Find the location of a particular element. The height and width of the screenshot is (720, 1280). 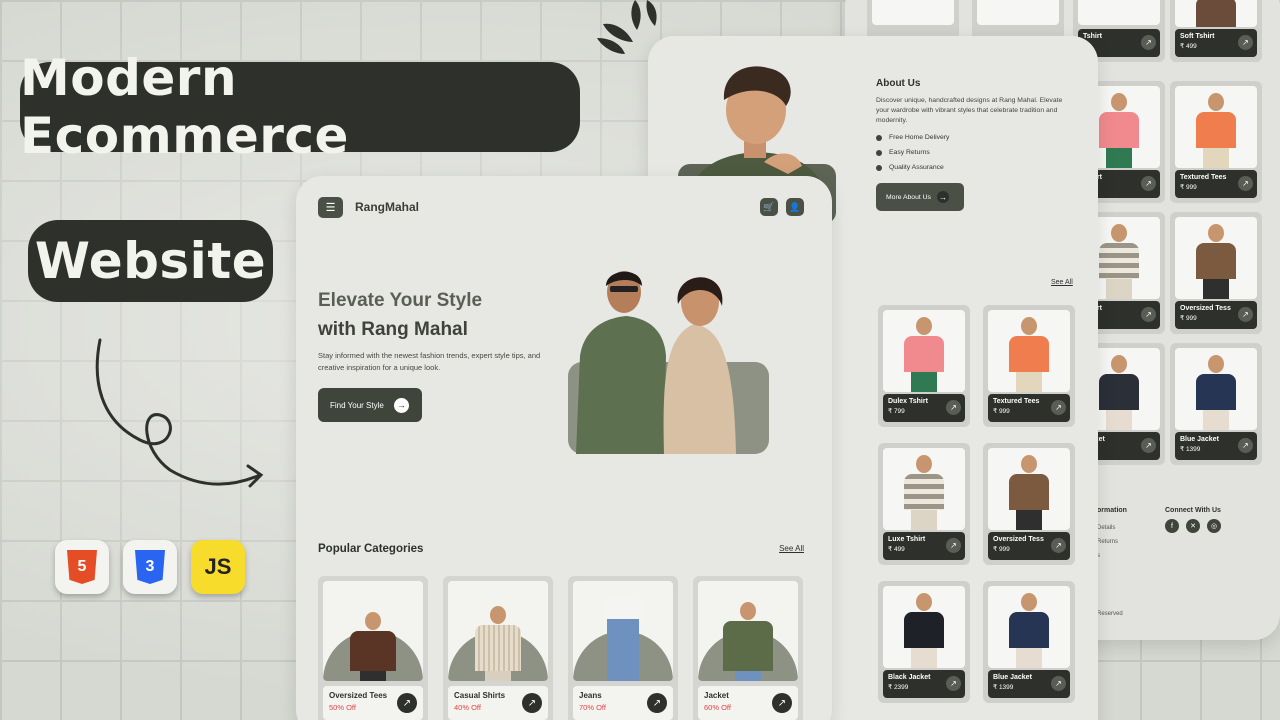

curly-arrow-icon is located at coordinates (179, 413).